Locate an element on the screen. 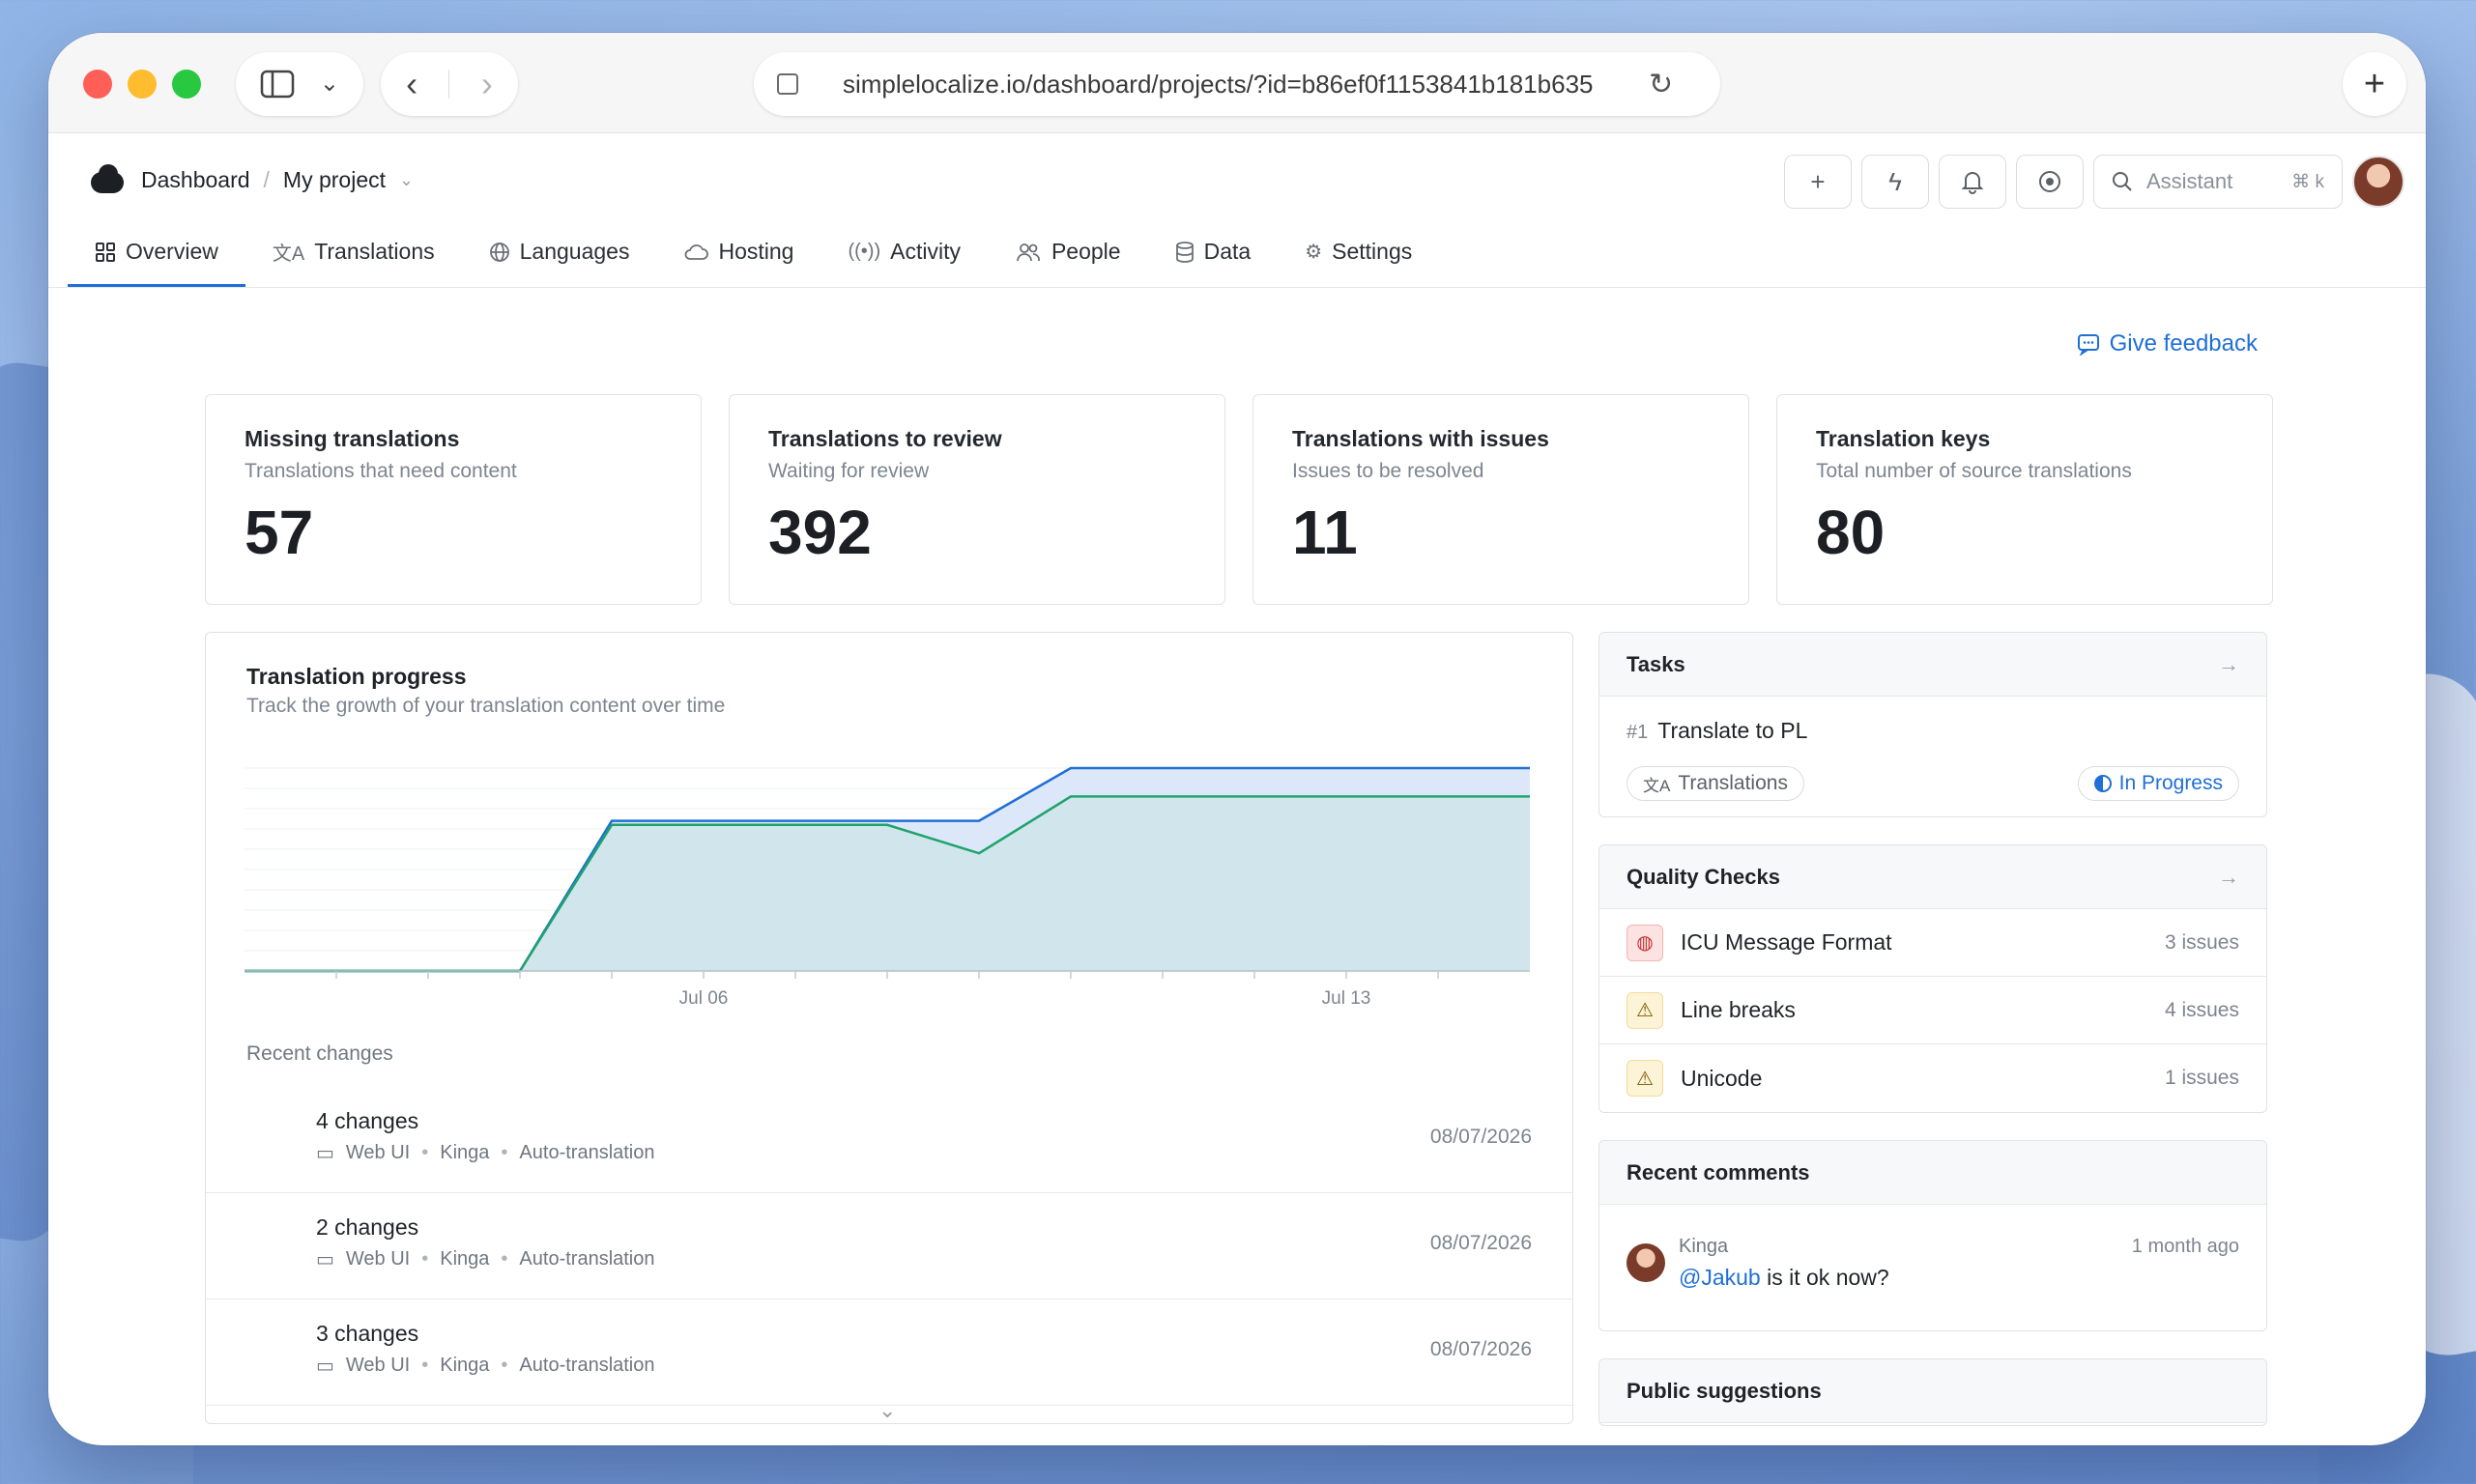 This screenshot has width=2476, height=1484. assistant-search: Assistant ⌘ k is located at coordinates (2218, 182).